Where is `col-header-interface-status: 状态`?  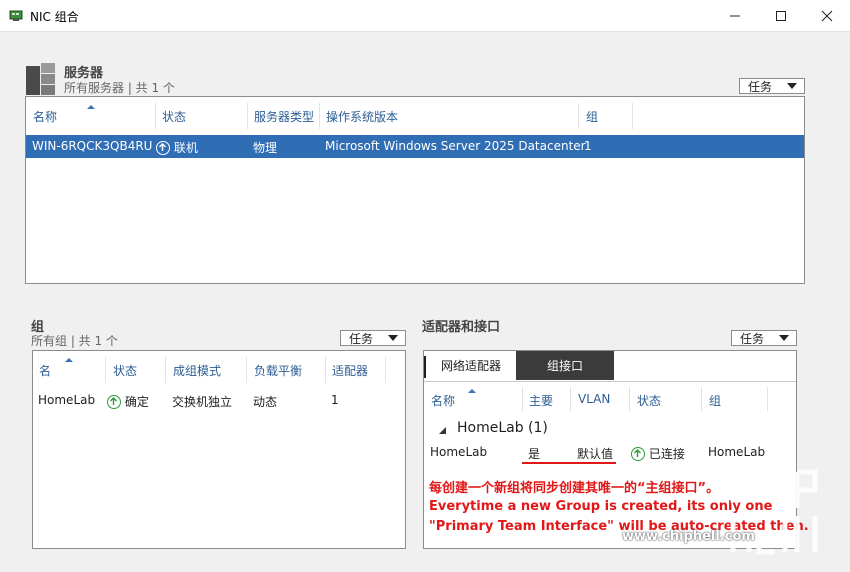
col-header-interface-status: 状态 is located at coordinates (649, 400).